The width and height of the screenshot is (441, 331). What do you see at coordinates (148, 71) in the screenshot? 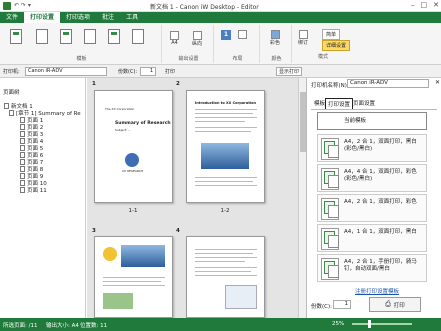
I see `copies-input: 1` at bounding box center [148, 71].